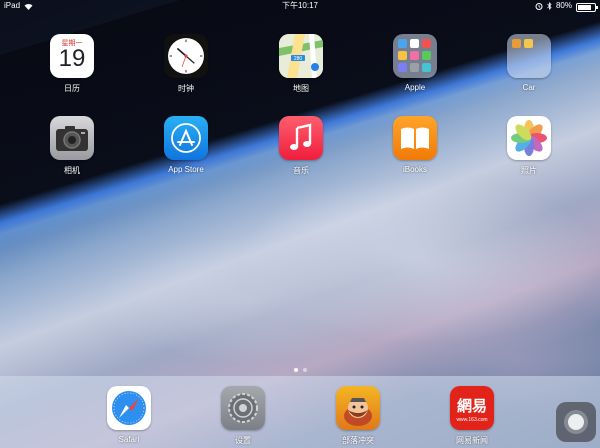 Image resolution: width=600 pixels, height=448 pixels. Describe the element at coordinates (529, 87) in the screenshot. I see `app-label: Car` at that location.